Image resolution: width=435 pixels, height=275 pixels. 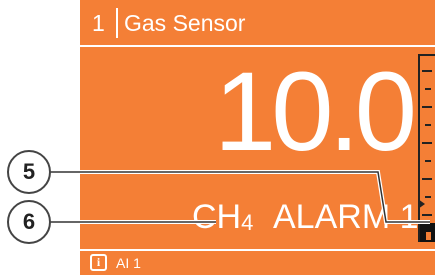 I want to click on callout-5: 5, so click(x=29, y=172).